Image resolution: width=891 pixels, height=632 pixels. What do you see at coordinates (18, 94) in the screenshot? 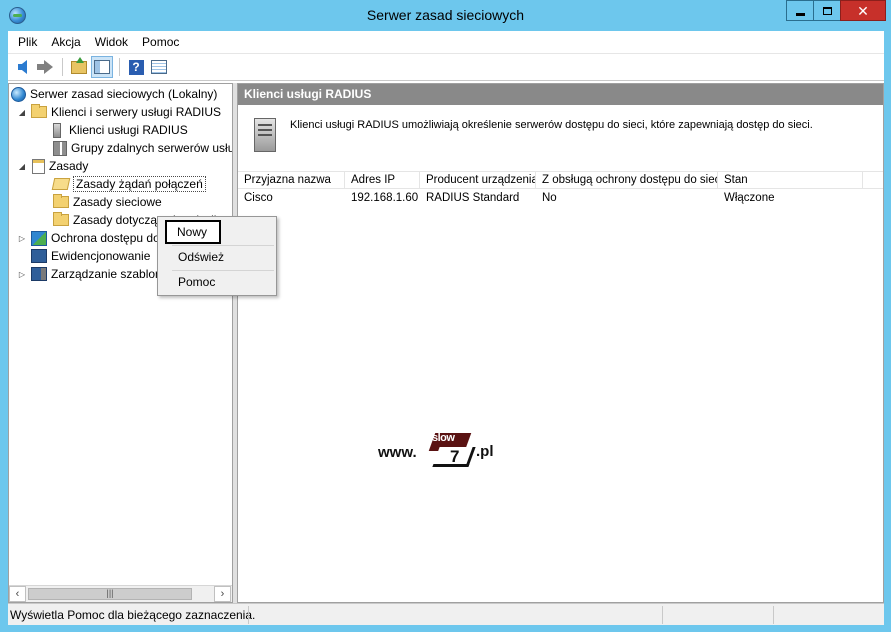
I see `globe-icon` at bounding box center [18, 94].